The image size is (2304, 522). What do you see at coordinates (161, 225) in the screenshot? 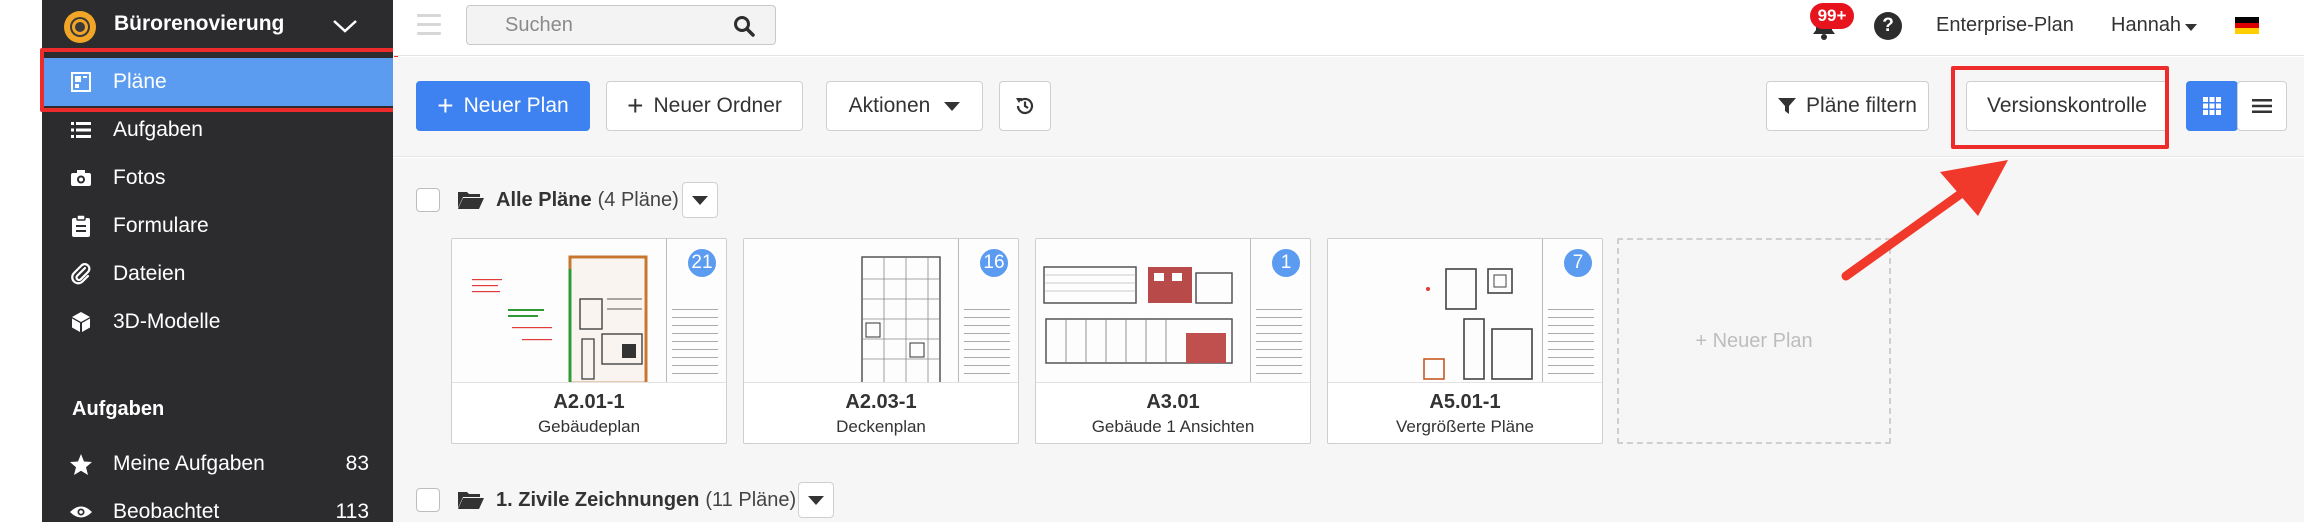
I see `sidebar-item-label: Formulare` at bounding box center [161, 225].